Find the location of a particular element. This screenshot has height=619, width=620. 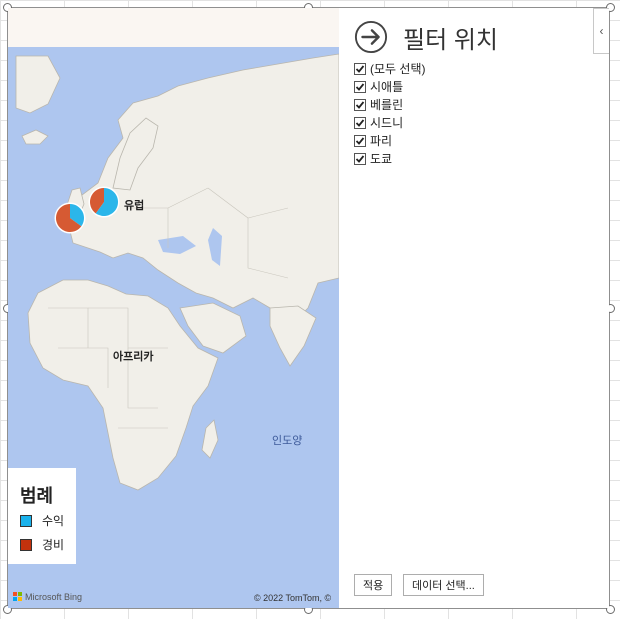

legend-item-revenue: 수익 is located at coordinates (42, 521).